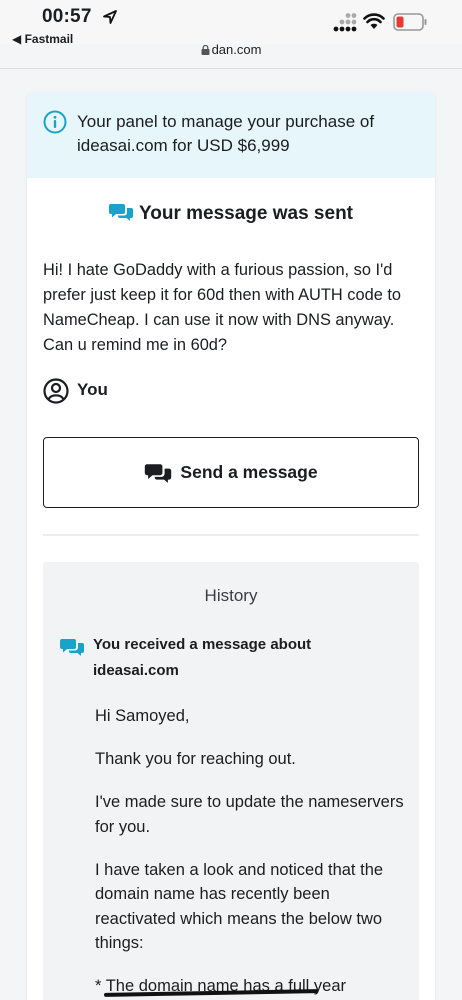  I want to click on status-bar: 00:57 ◀ Fastmail, so click(231, 23).